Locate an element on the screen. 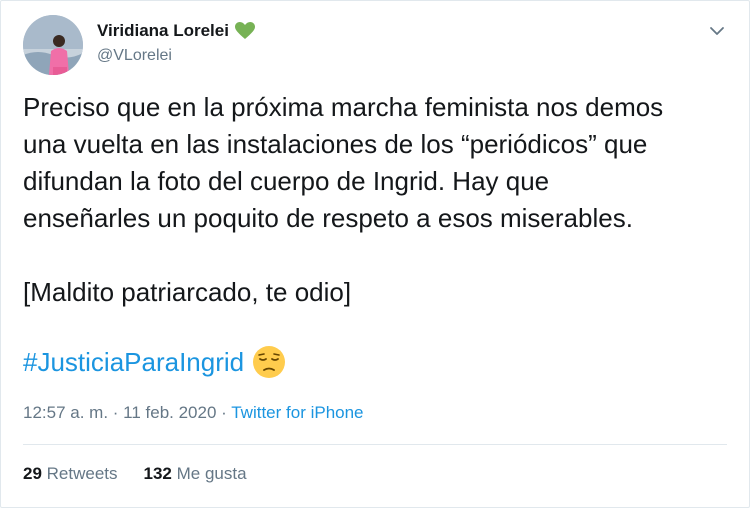 The height and width of the screenshot is (508, 750). divider is located at coordinates (375, 444).